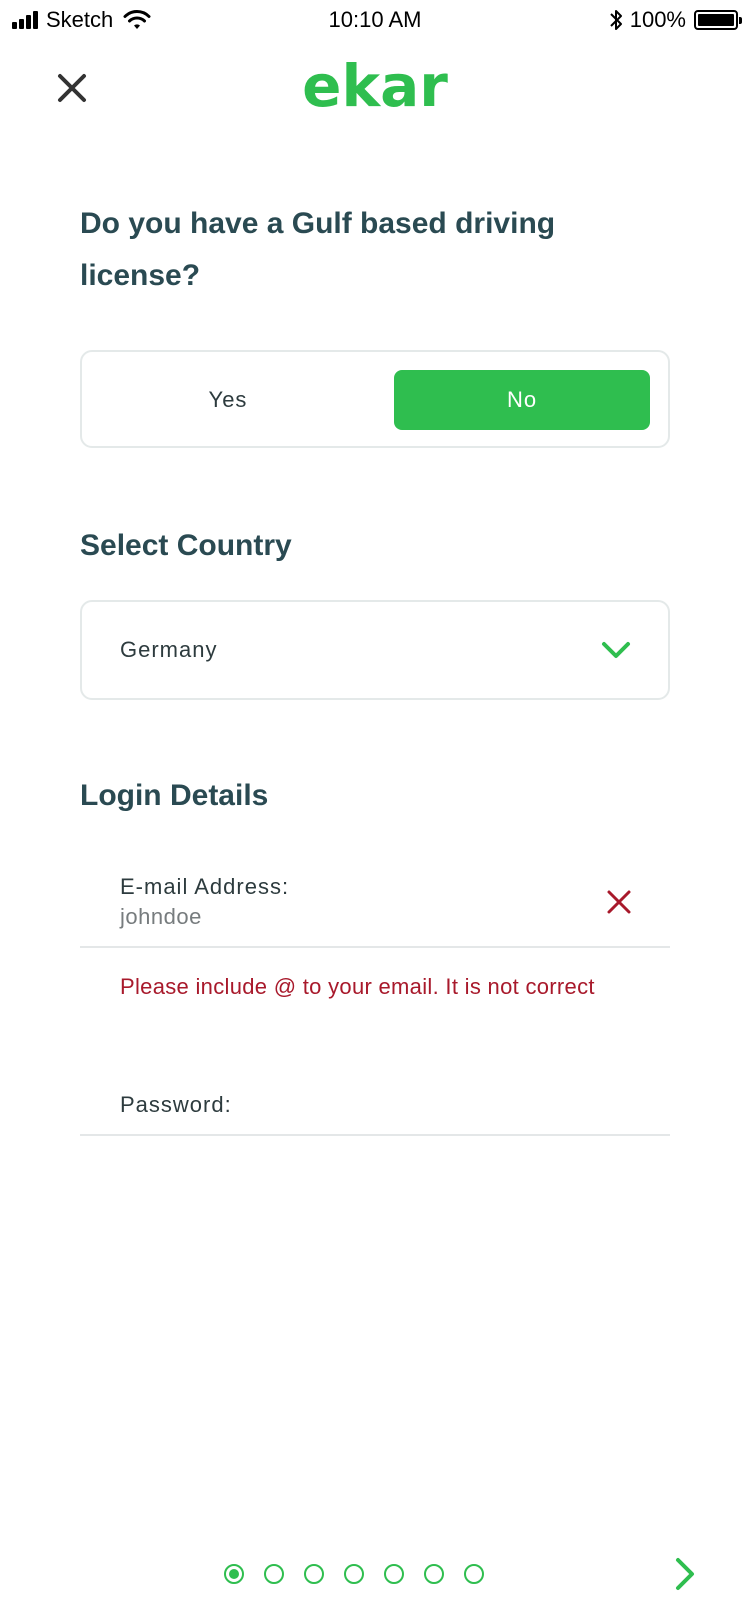  I want to click on password-label: Password:, so click(176, 1104).